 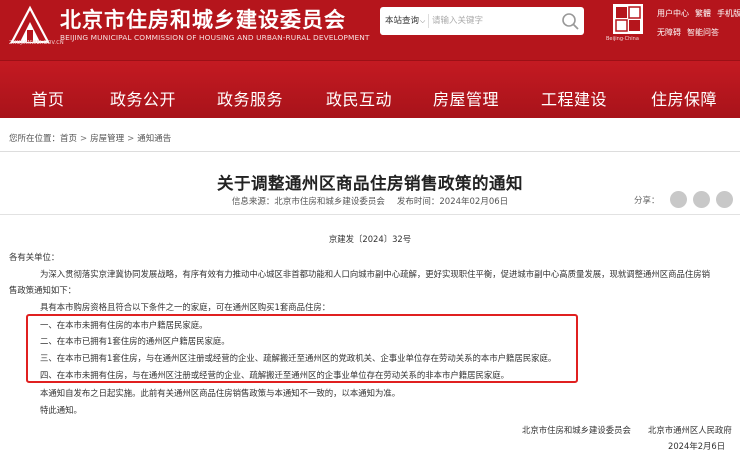 What do you see at coordinates (135, 341) in the screenshot?
I see `condition-item-2: 二、在本市已拥有1套住房的通州区户籍居民家庭。` at bounding box center [135, 341].